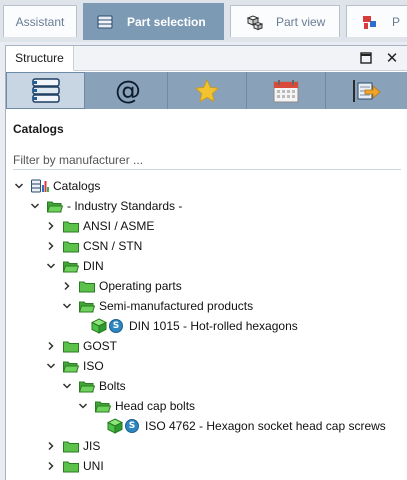 Image resolution: width=407 pixels, height=480 pixels. I want to click on tree-node-label: DIN, so click(93, 266).